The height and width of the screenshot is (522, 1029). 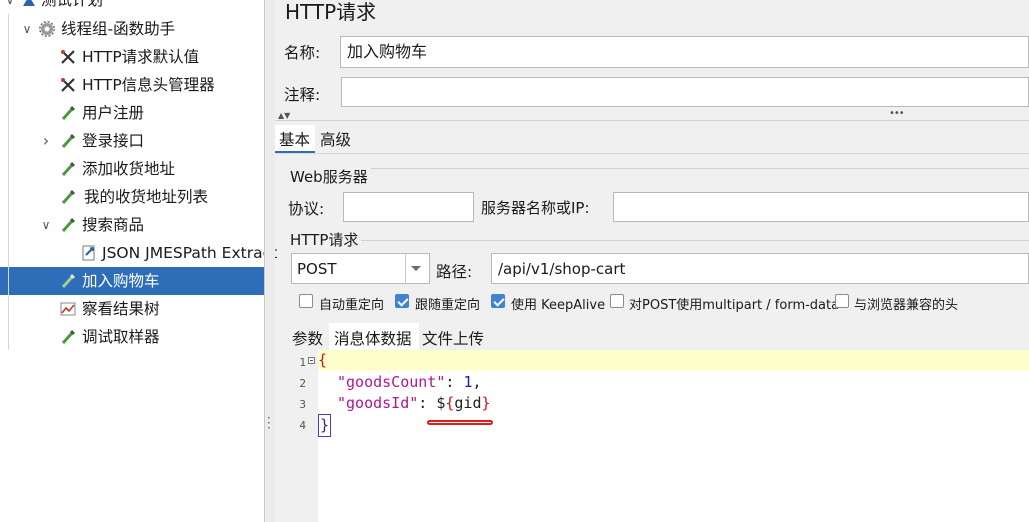 I want to click on code-close-brace: }, so click(x=325, y=425).